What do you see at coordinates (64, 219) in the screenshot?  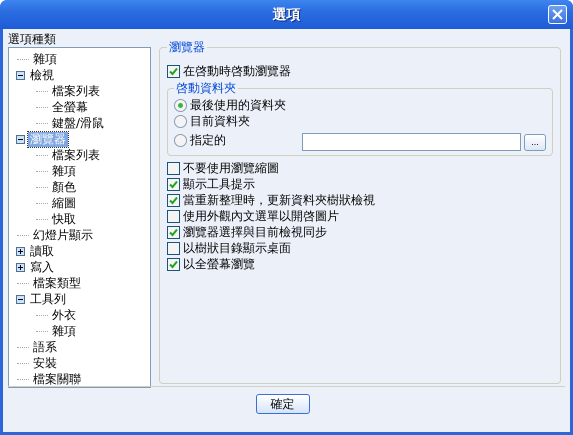 I see `tree-item: 快取` at bounding box center [64, 219].